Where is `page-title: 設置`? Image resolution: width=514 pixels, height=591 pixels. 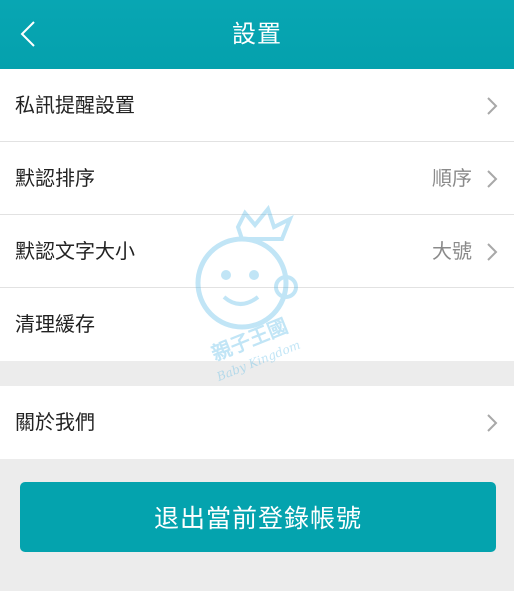 page-title: 設置 is located at coordinates (257, 34).